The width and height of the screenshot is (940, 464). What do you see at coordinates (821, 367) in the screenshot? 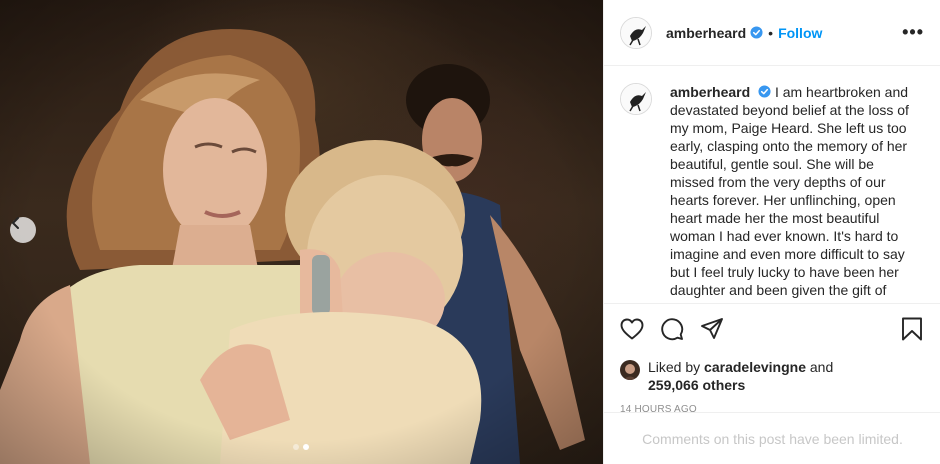
I see `likes-and-label: and` at bounding box center [821, 367].